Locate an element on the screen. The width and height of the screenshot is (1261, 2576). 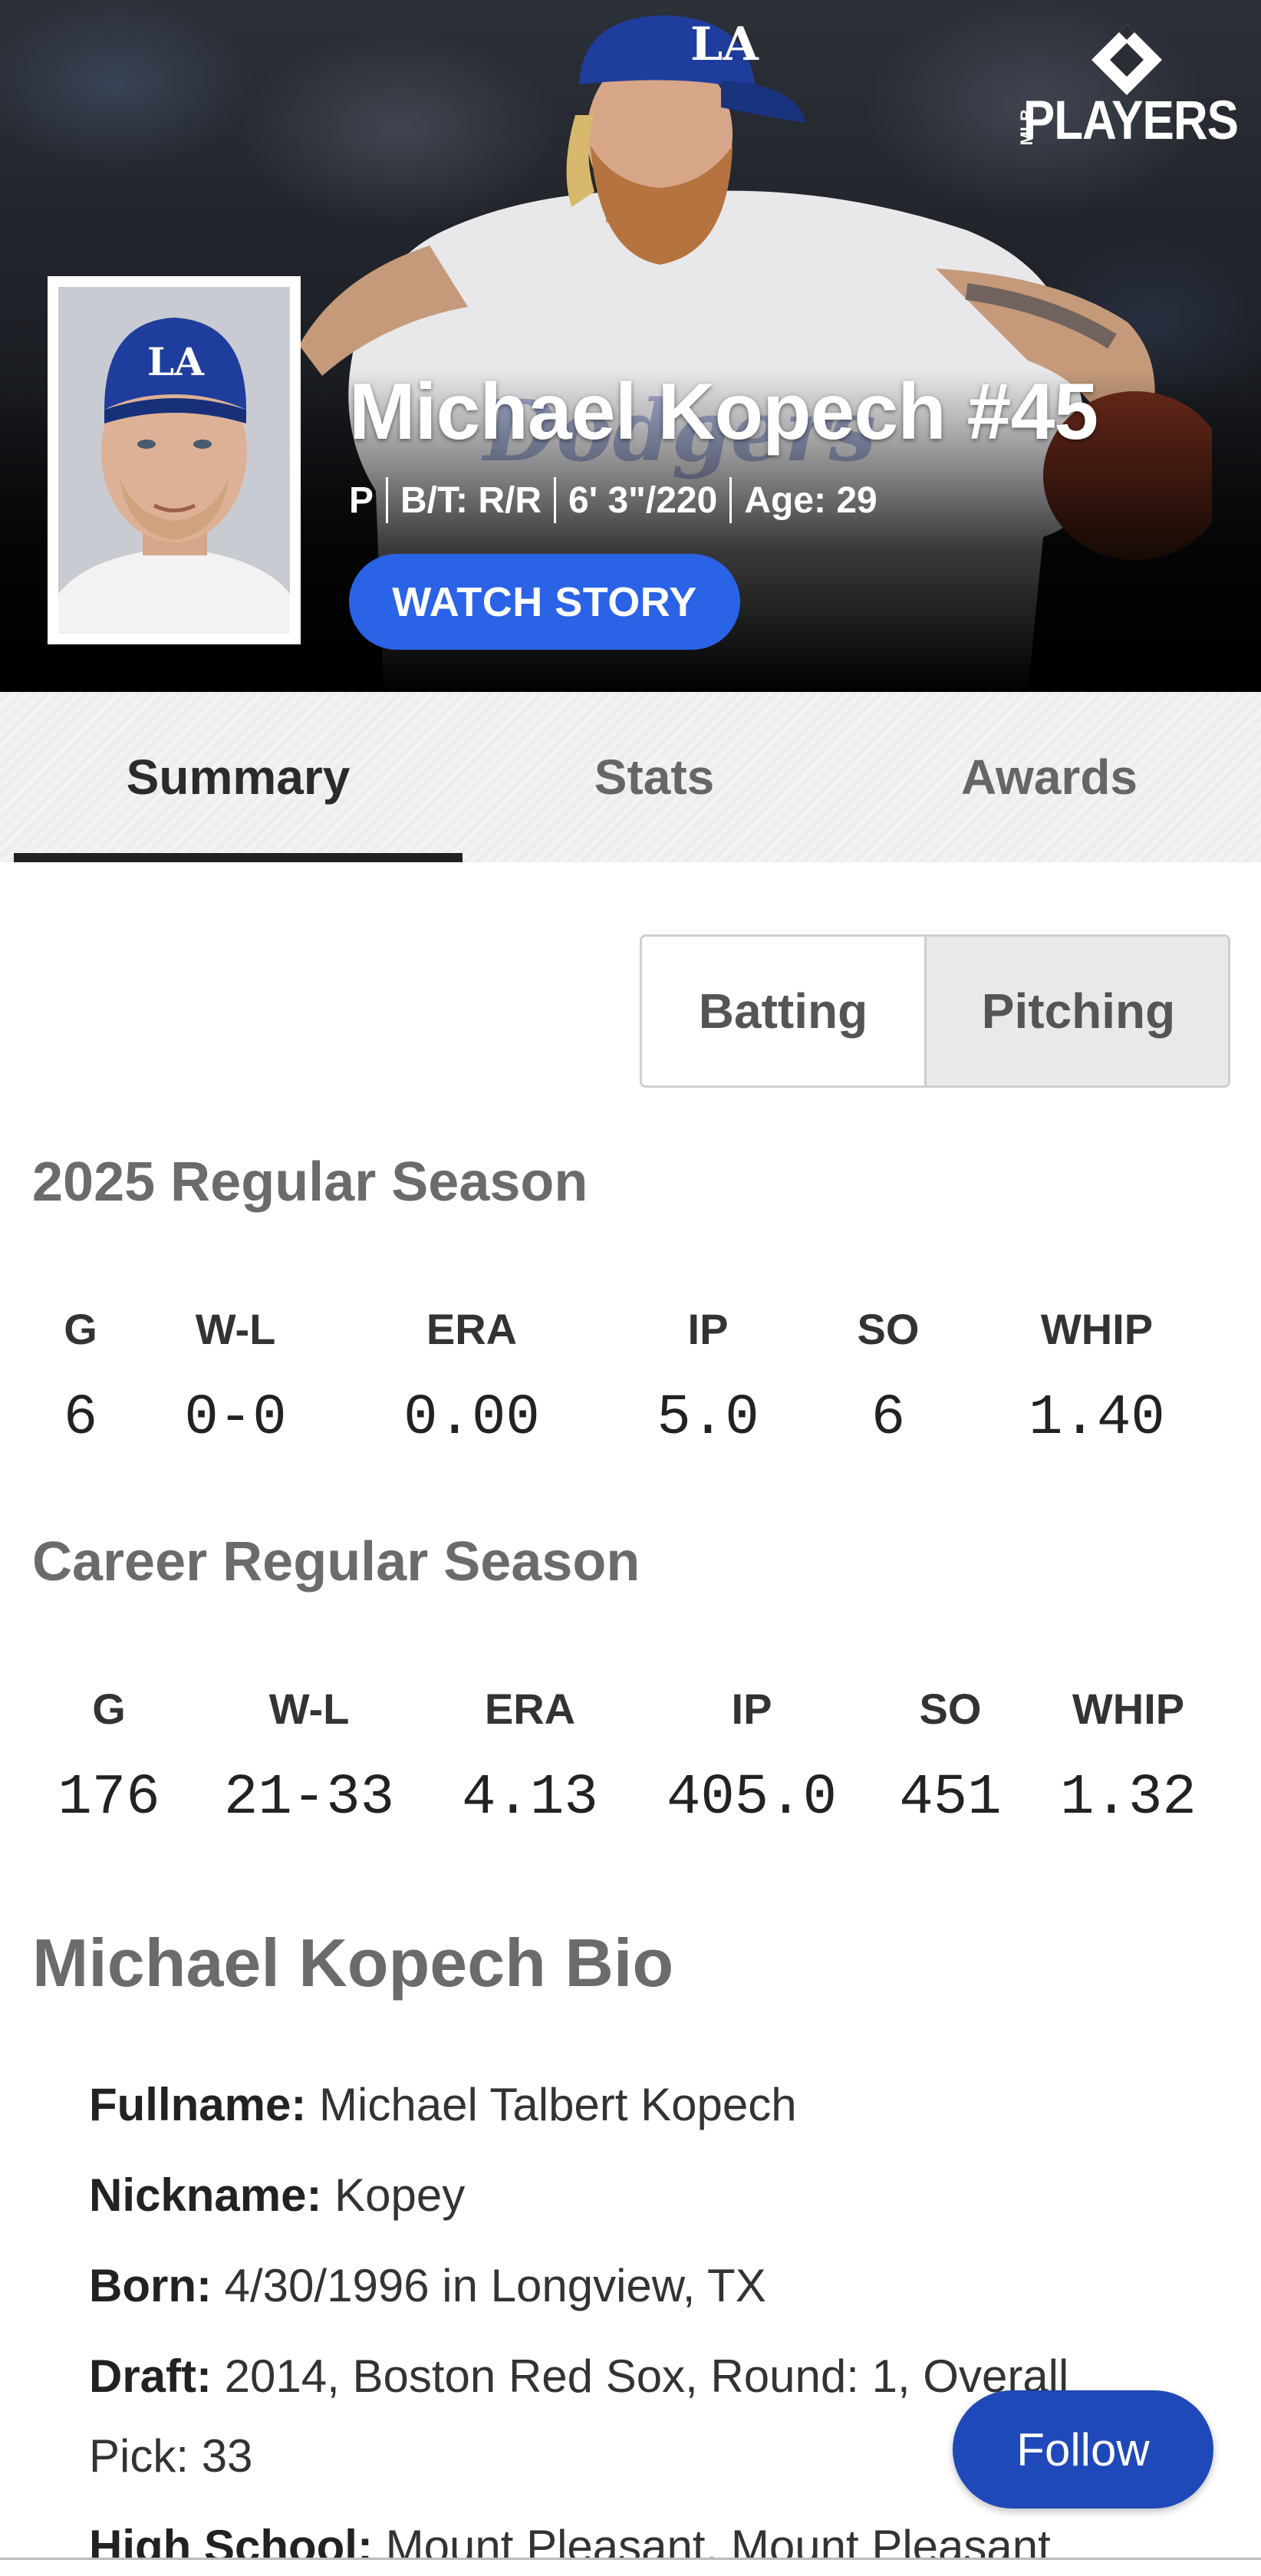
tab-summary: Summary is located at coordinates (238, 777).